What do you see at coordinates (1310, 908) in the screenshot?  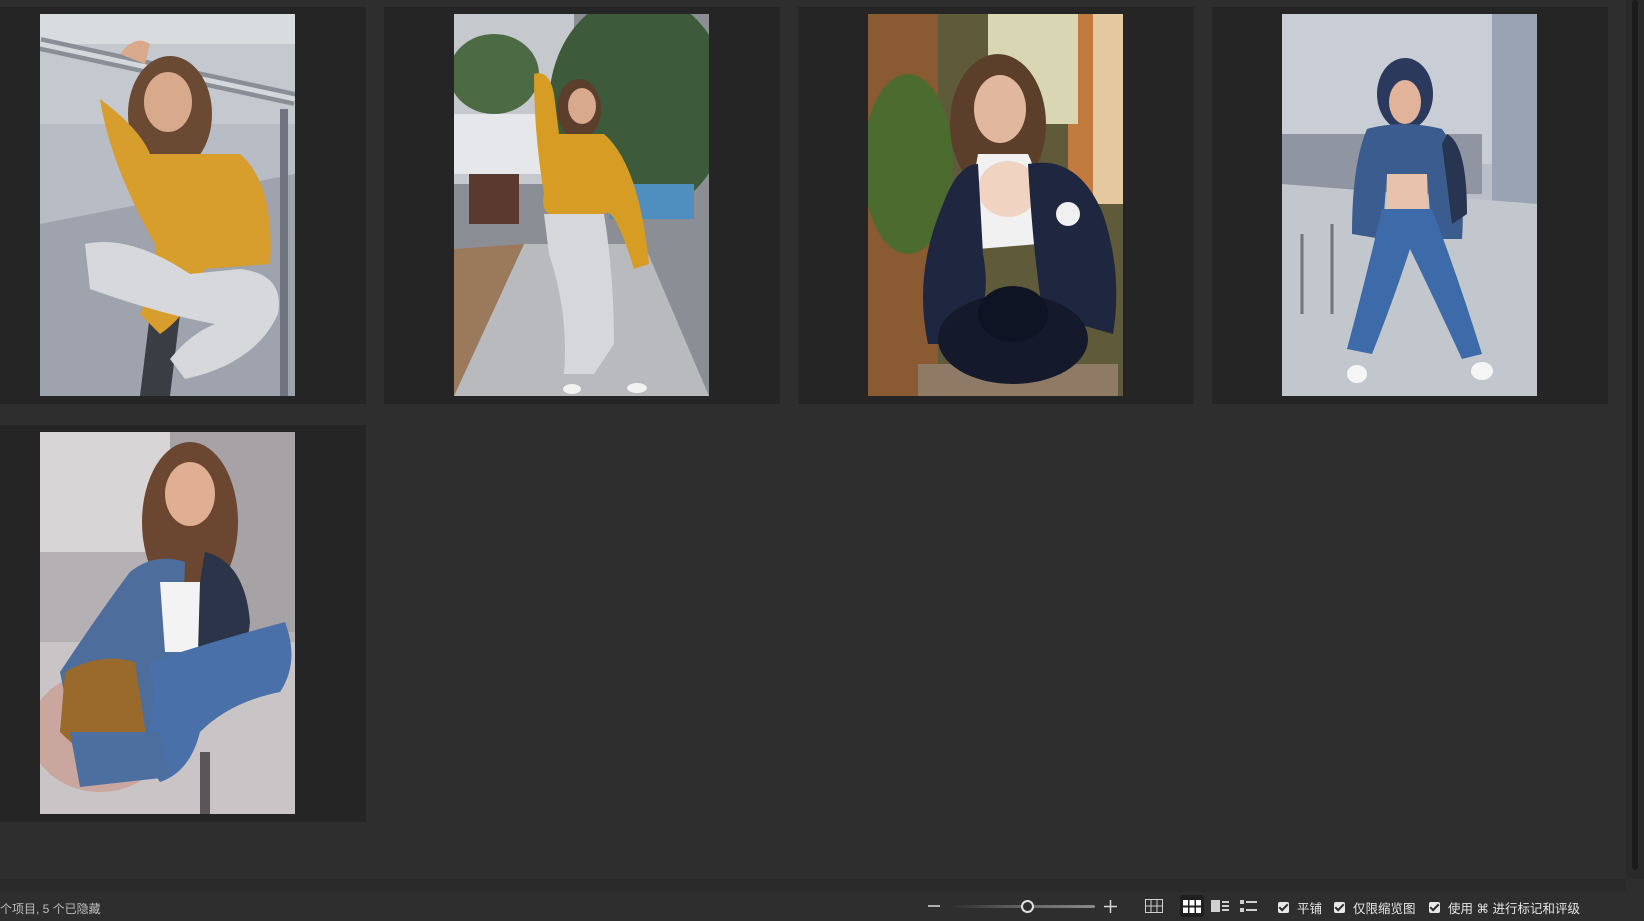 I see `tile-label: 平铺` at bounding box center [1310, 908].